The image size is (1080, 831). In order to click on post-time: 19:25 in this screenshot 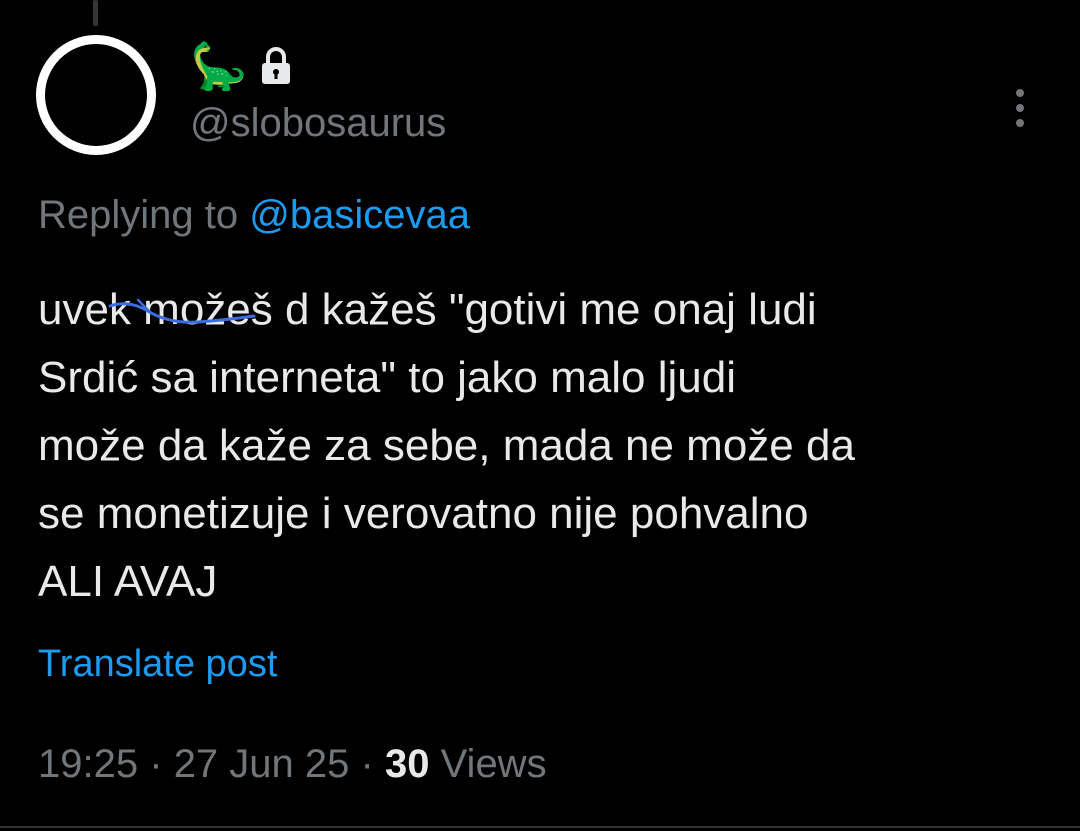, I will do `click(88, 764)`.